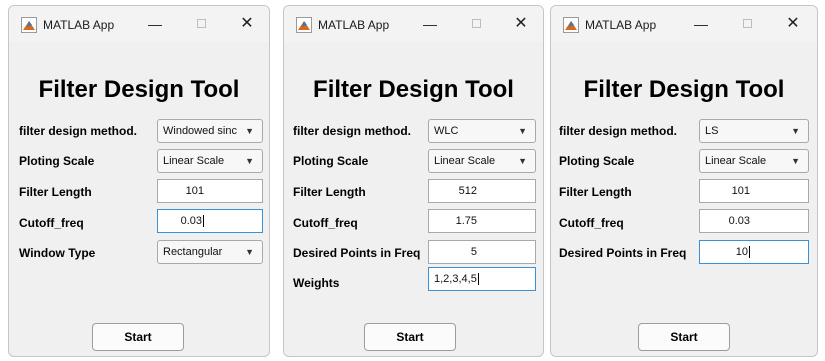  I want to click on method-dropdown: Windowed sinc ▼, so click(210, 131).